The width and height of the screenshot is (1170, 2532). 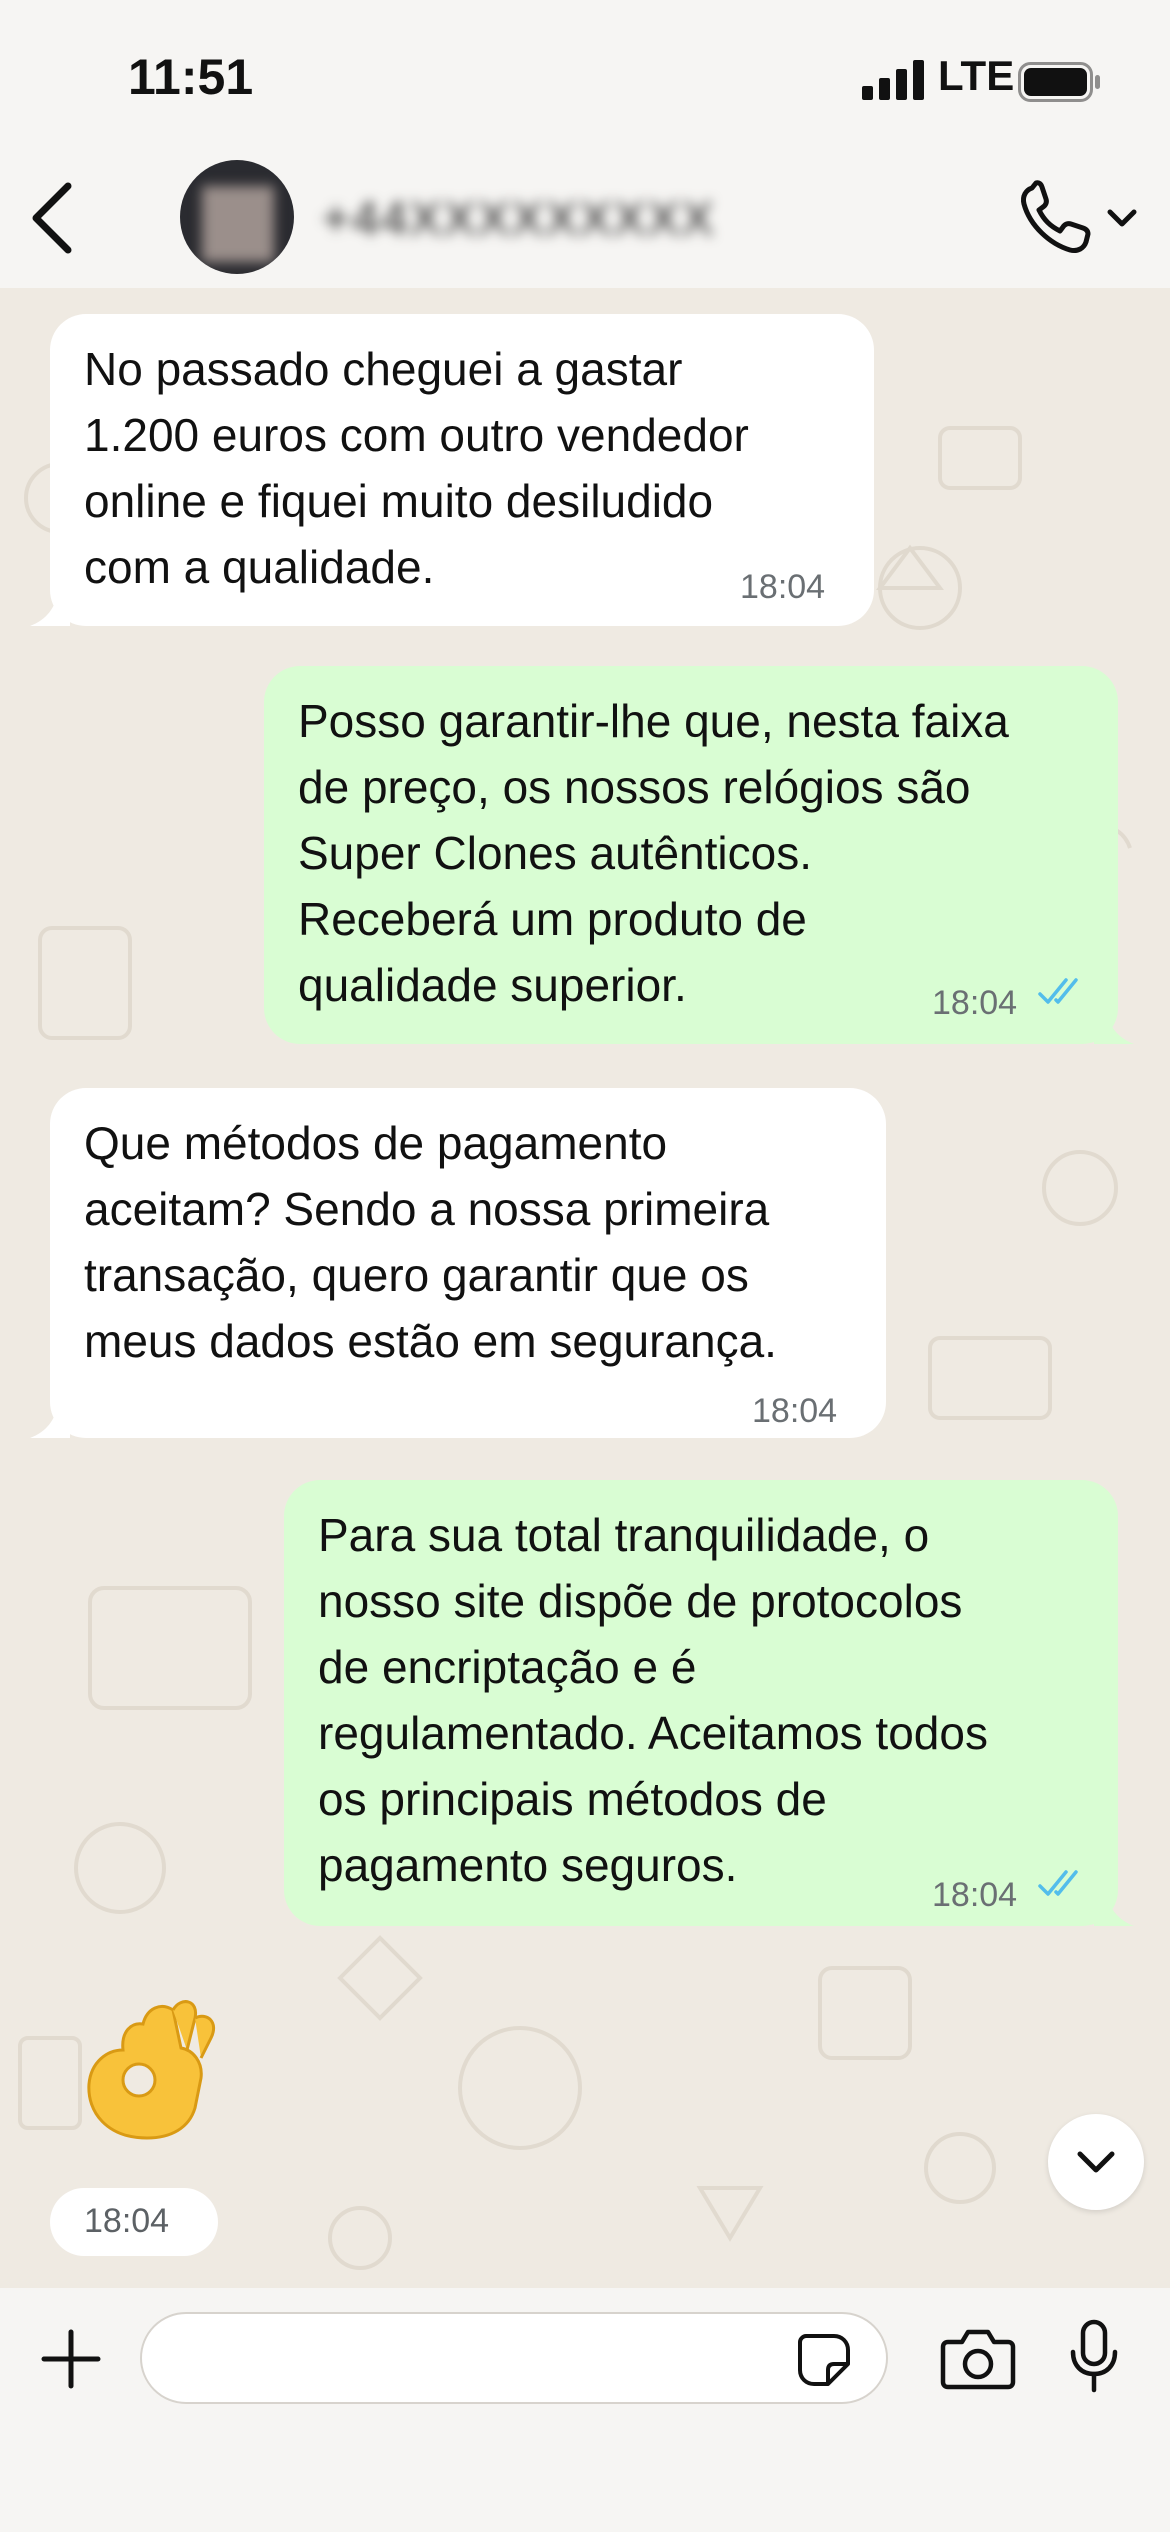 What do you see at coordinates (585, 75) in the screenshot?
I see `status-bar: 11:51 LTE` at bounding box center [585, 75].